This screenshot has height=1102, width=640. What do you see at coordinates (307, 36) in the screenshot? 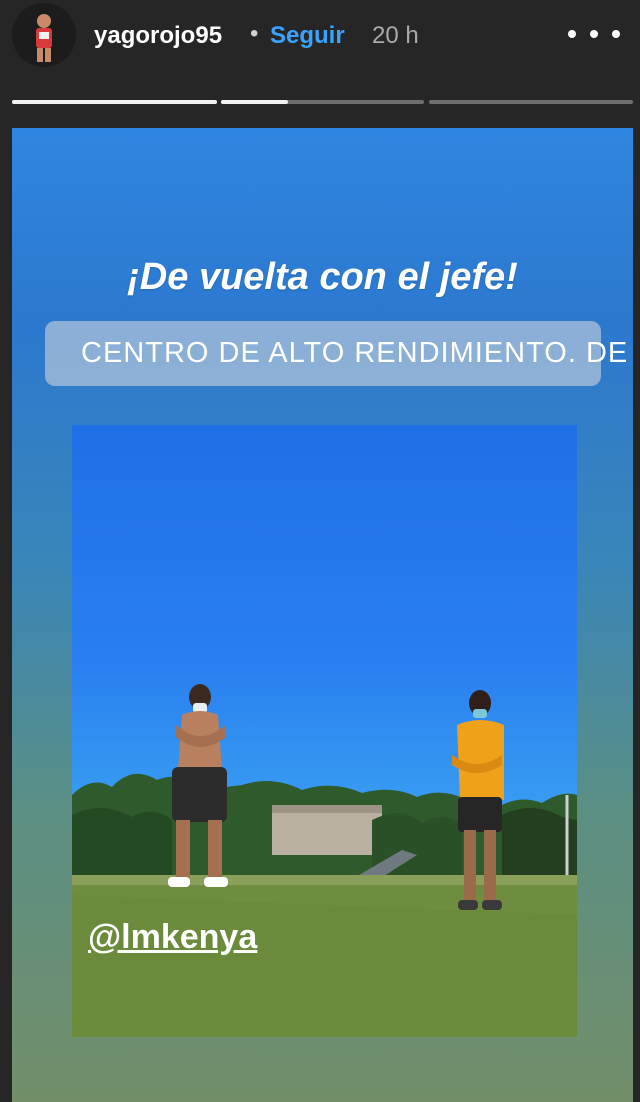
I see `follow-button: Seguir` at bounding box center [307, 36].